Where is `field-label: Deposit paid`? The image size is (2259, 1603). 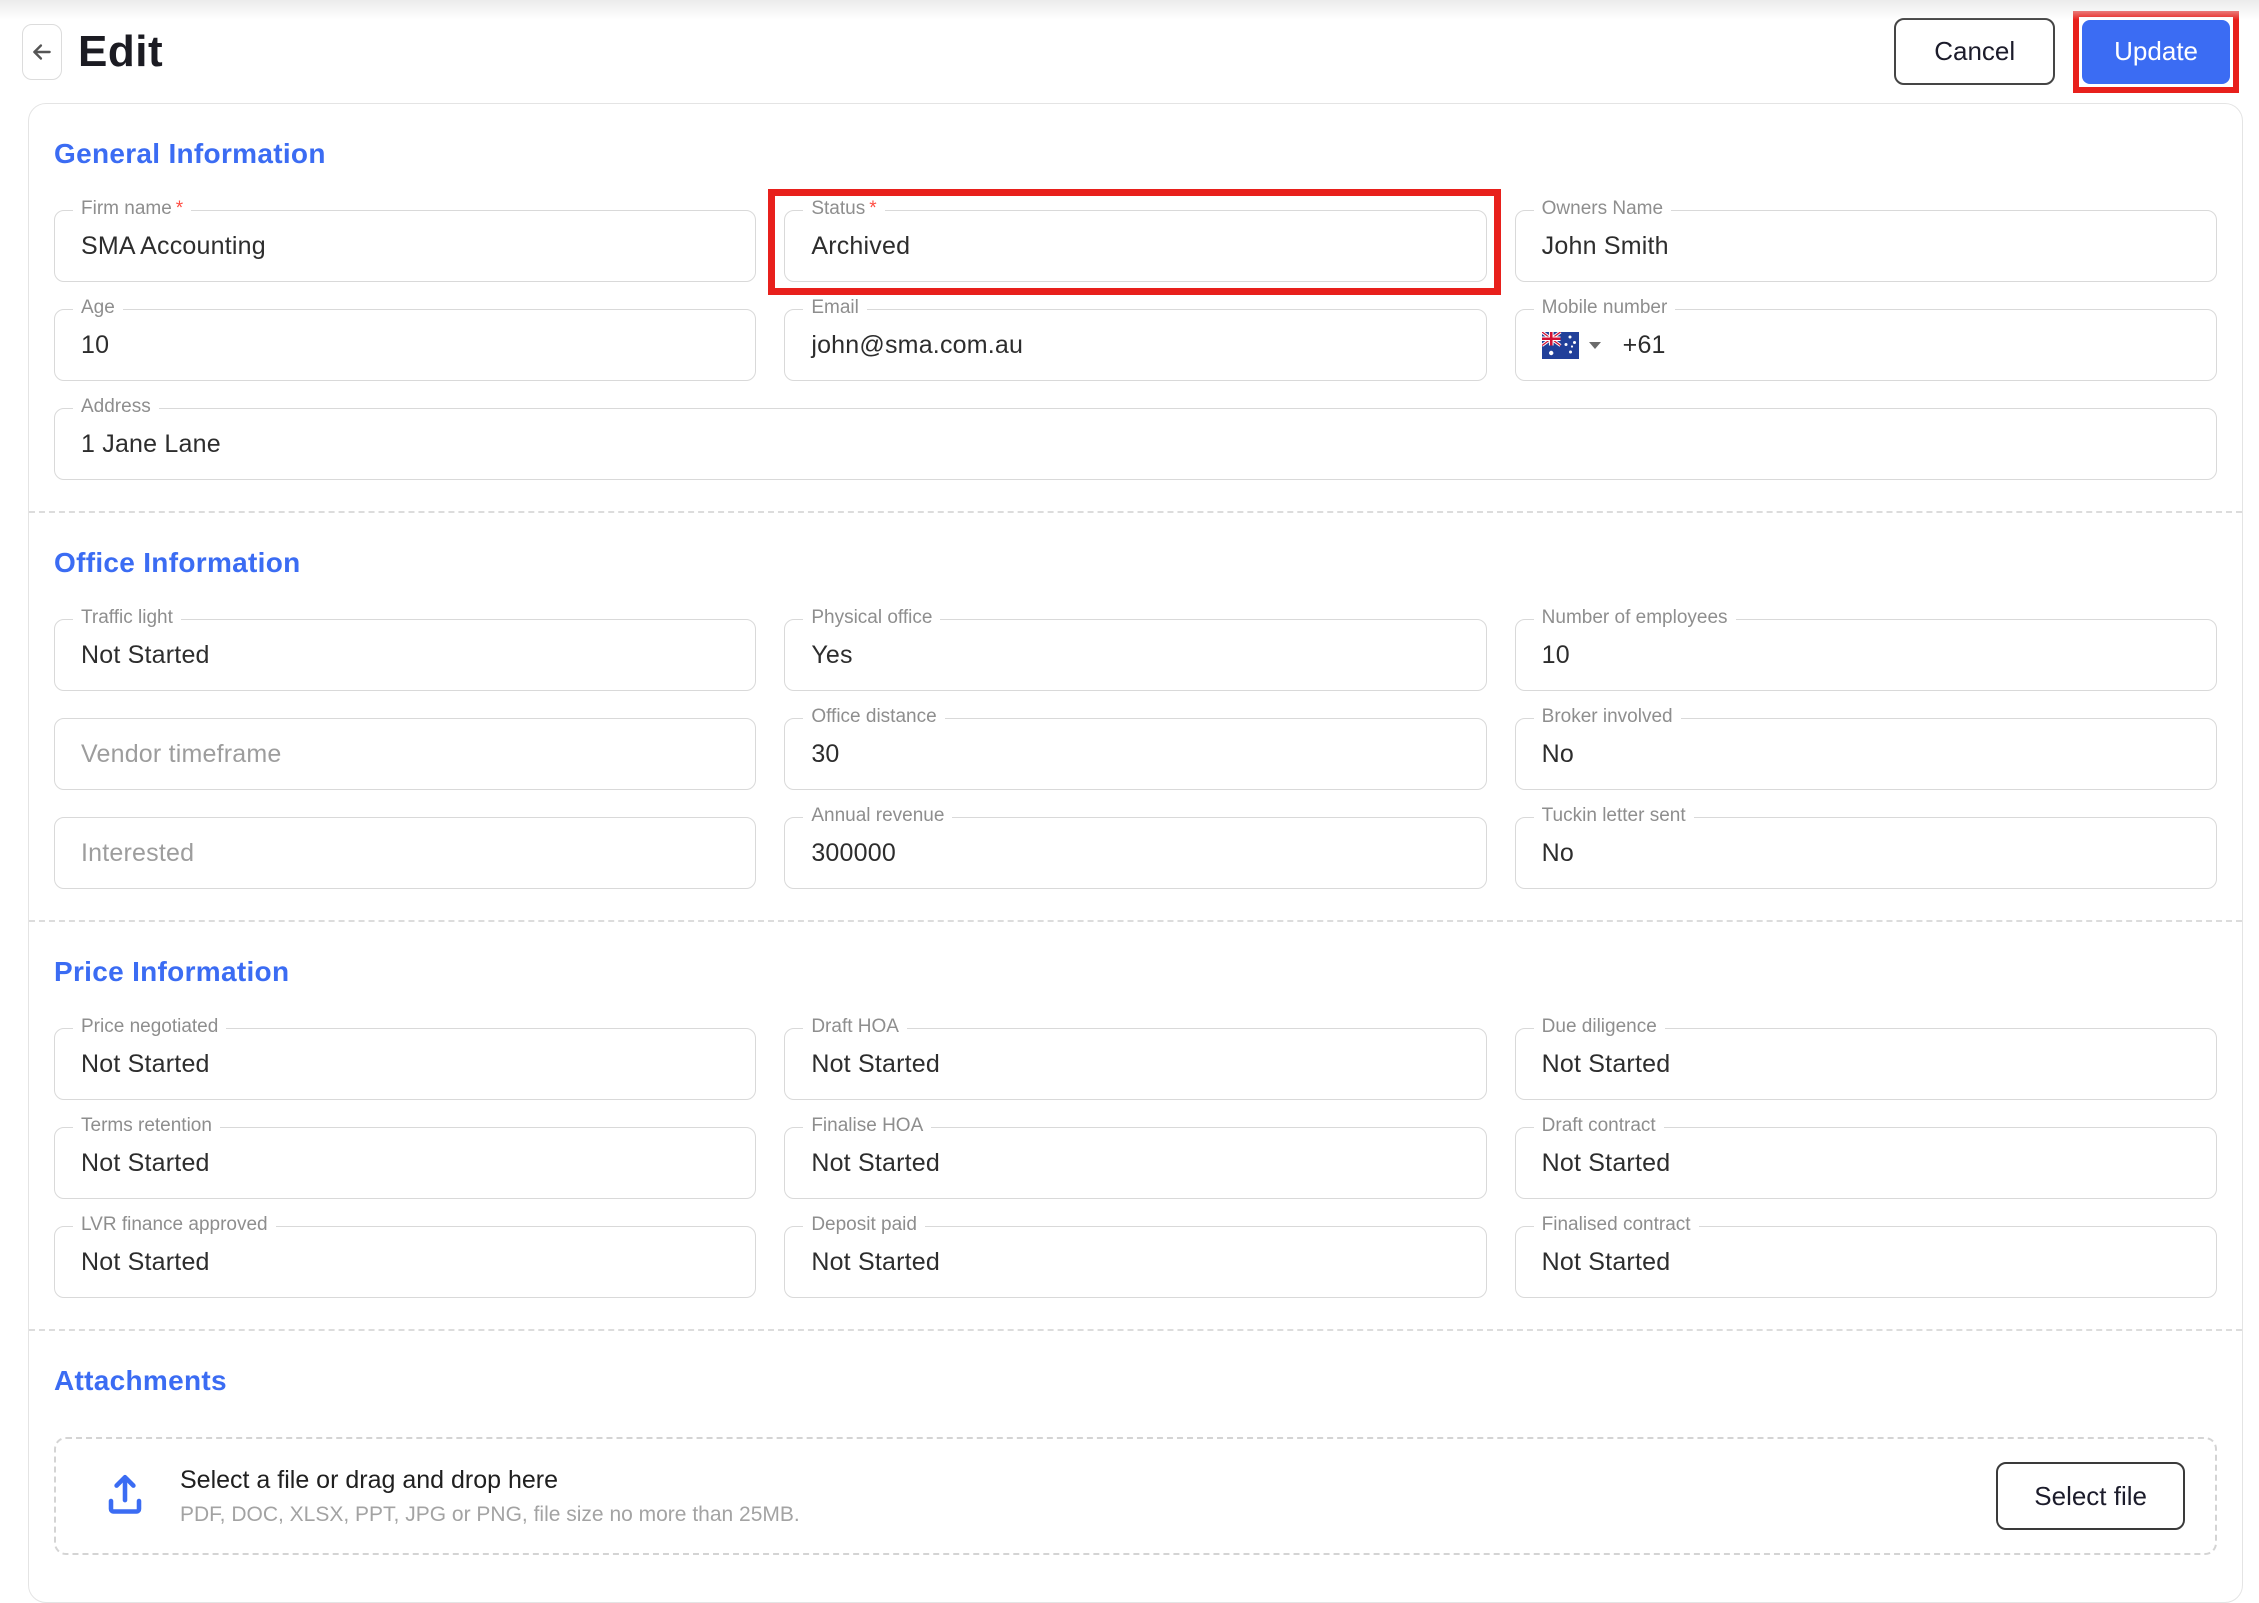
field-label: Deposit paid is located at coordinates (864, 1225).